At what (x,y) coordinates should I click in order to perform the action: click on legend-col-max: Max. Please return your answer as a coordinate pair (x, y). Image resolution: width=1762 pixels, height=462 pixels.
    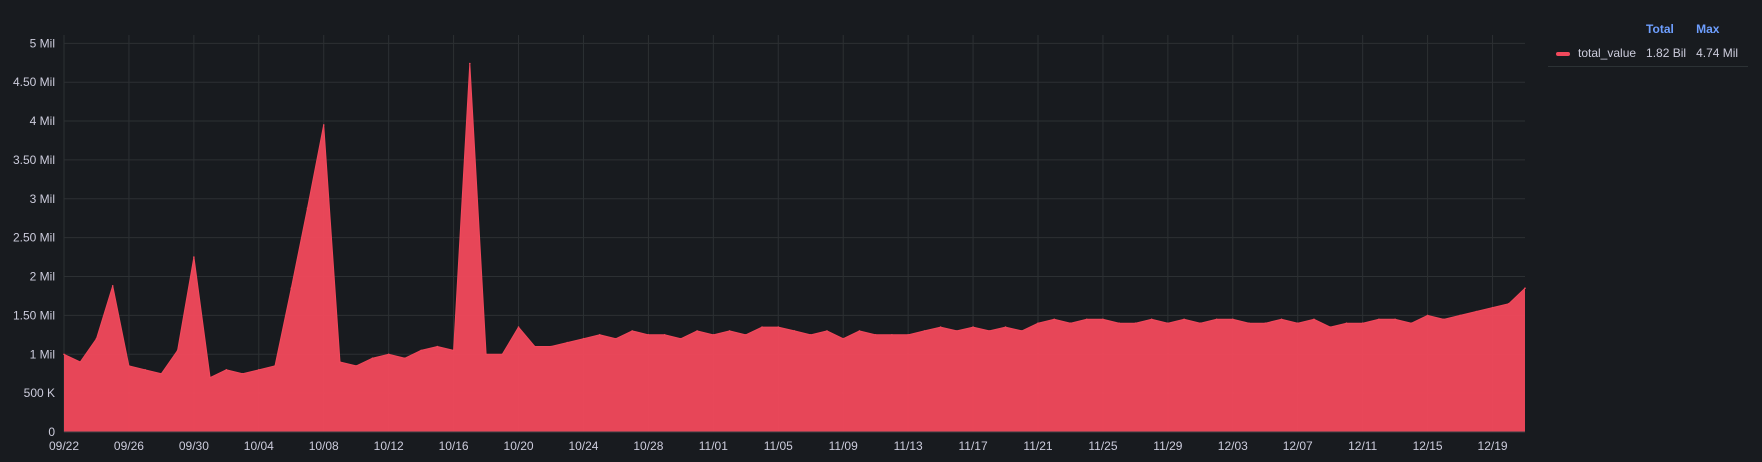
    Looking at the image, I should click on (1722, 30).